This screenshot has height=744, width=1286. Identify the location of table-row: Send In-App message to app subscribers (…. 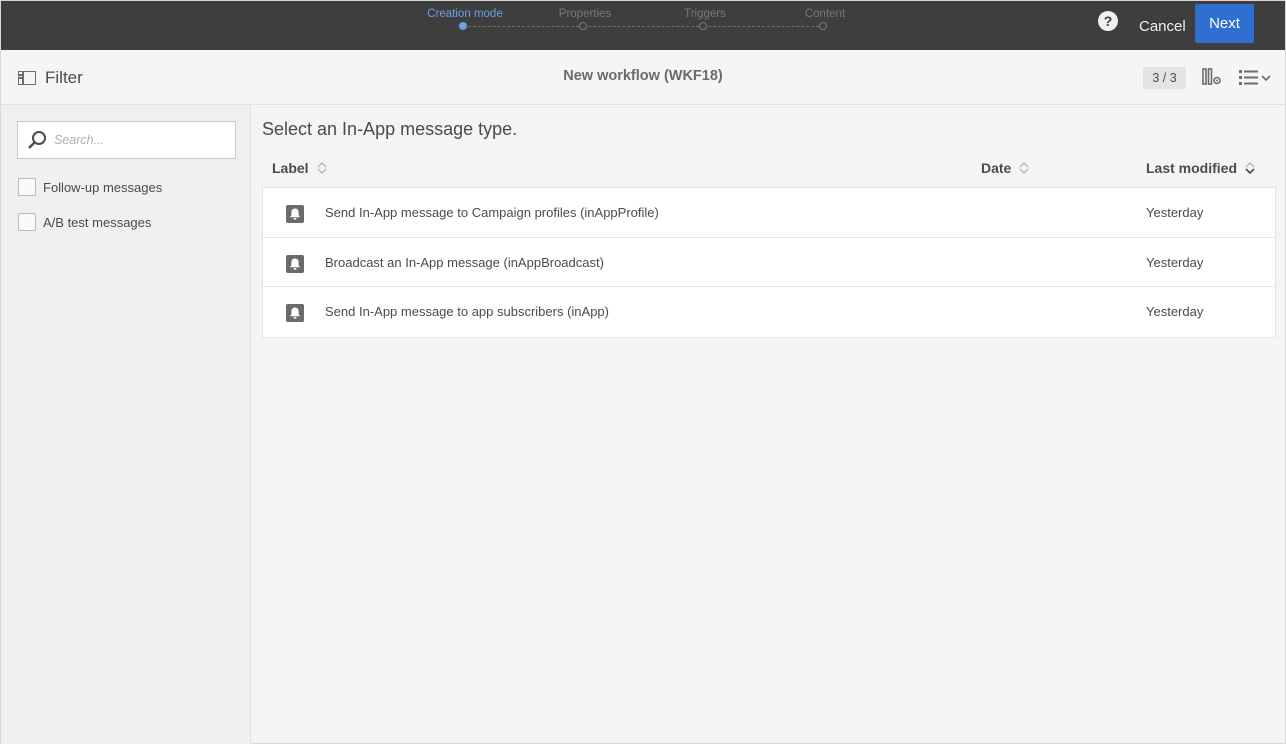
(769, 312).